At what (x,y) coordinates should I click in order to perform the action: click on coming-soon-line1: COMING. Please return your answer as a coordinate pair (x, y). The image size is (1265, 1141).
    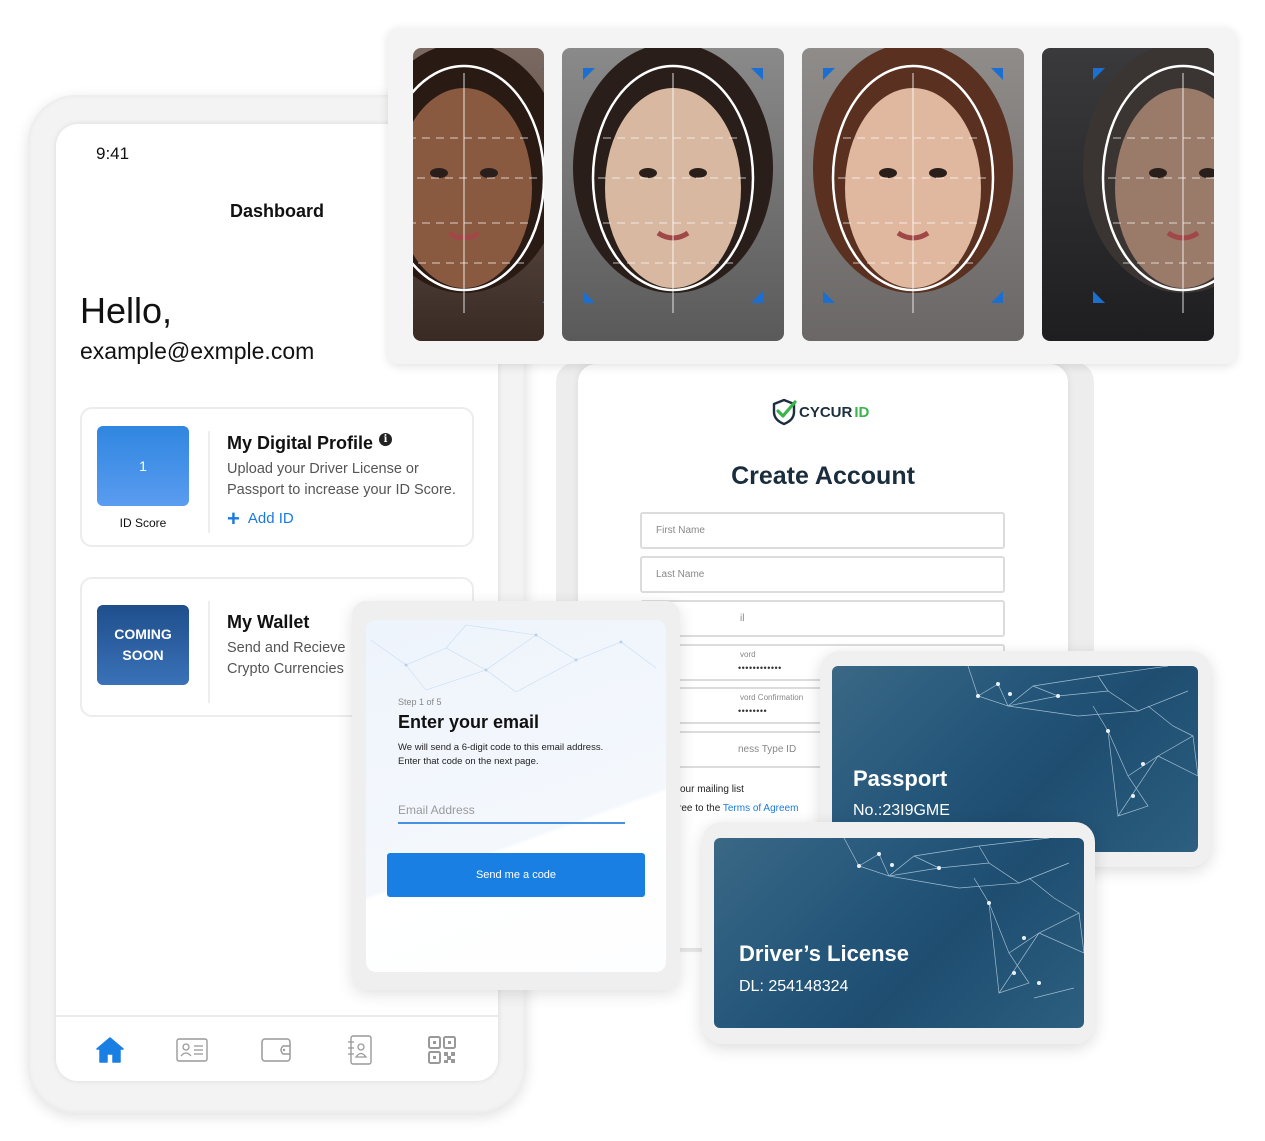
    Looking at the image, I should click on (143, 634).